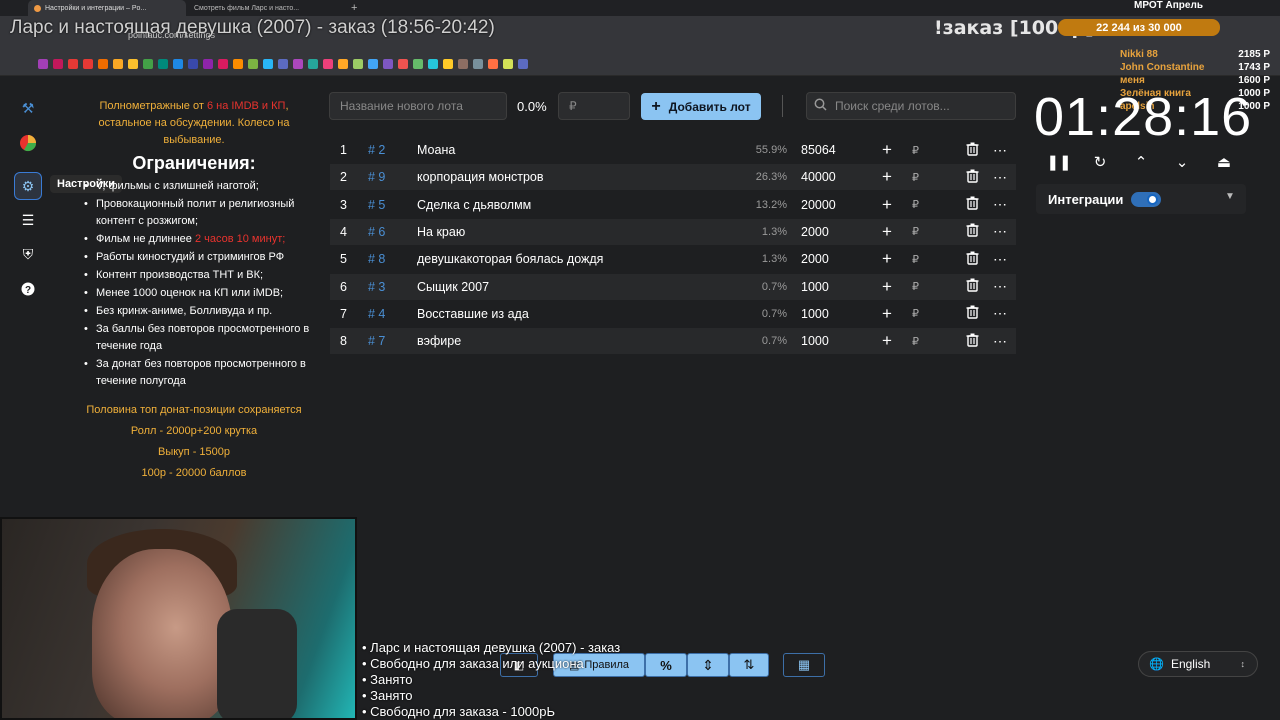 The height and width of the screenshot is (720, 1280). What do you see at coordinates (28, 108) in the screenshot?
I see `hammer-icon: ⚒` at bounding box center [28, 108].